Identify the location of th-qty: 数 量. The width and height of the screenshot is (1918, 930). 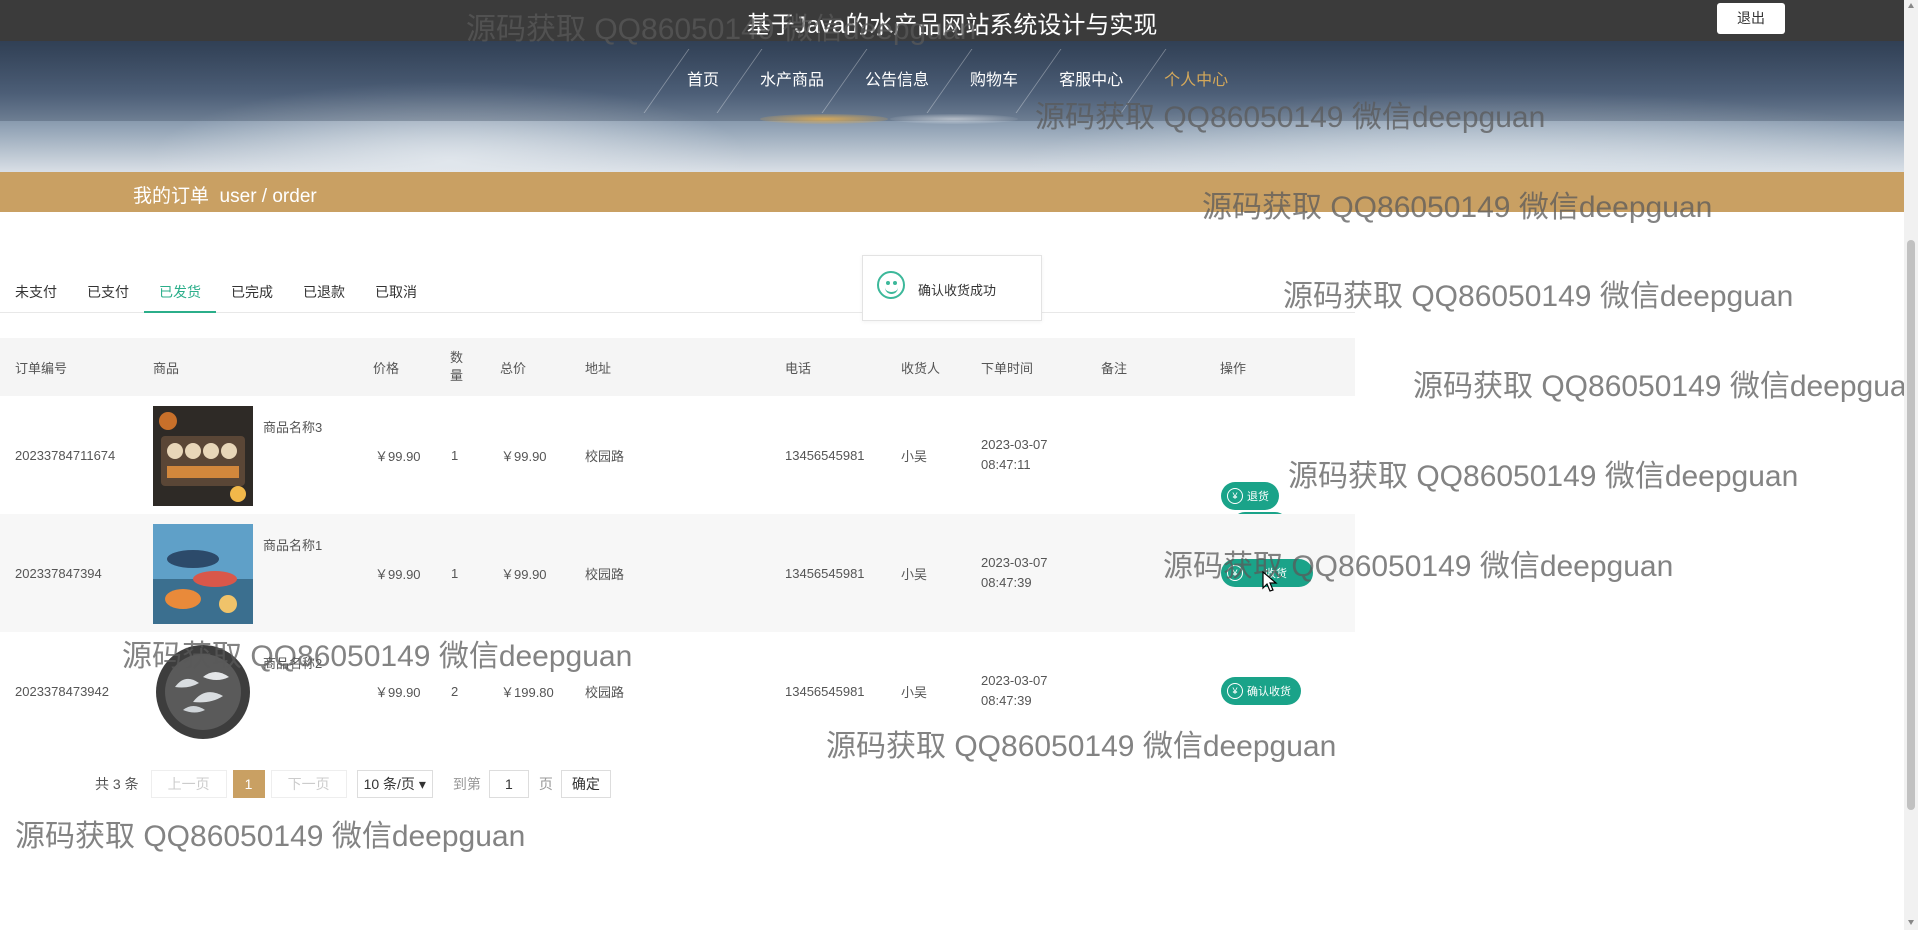
(457, 366).